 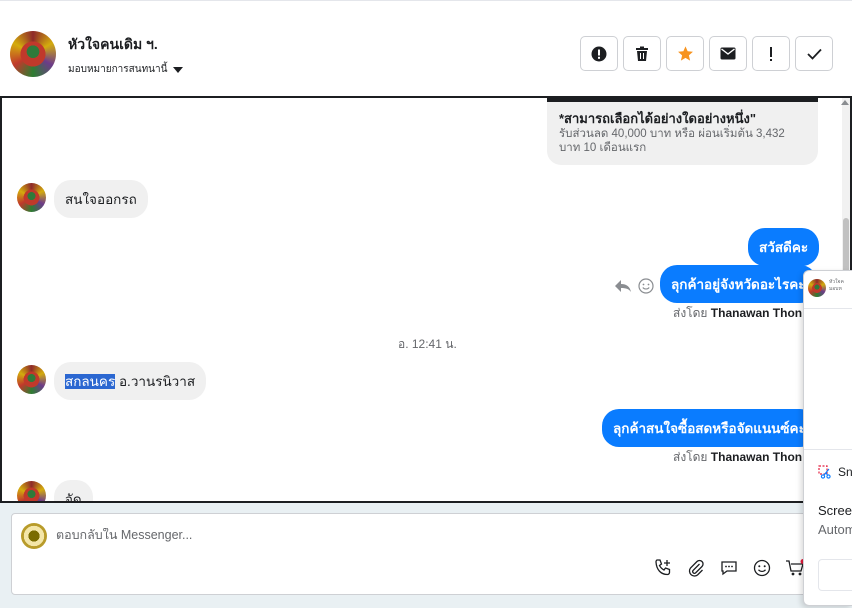 I want to click on popup-header-text: หัวใจค มอบห, so click(x=836, y=286).